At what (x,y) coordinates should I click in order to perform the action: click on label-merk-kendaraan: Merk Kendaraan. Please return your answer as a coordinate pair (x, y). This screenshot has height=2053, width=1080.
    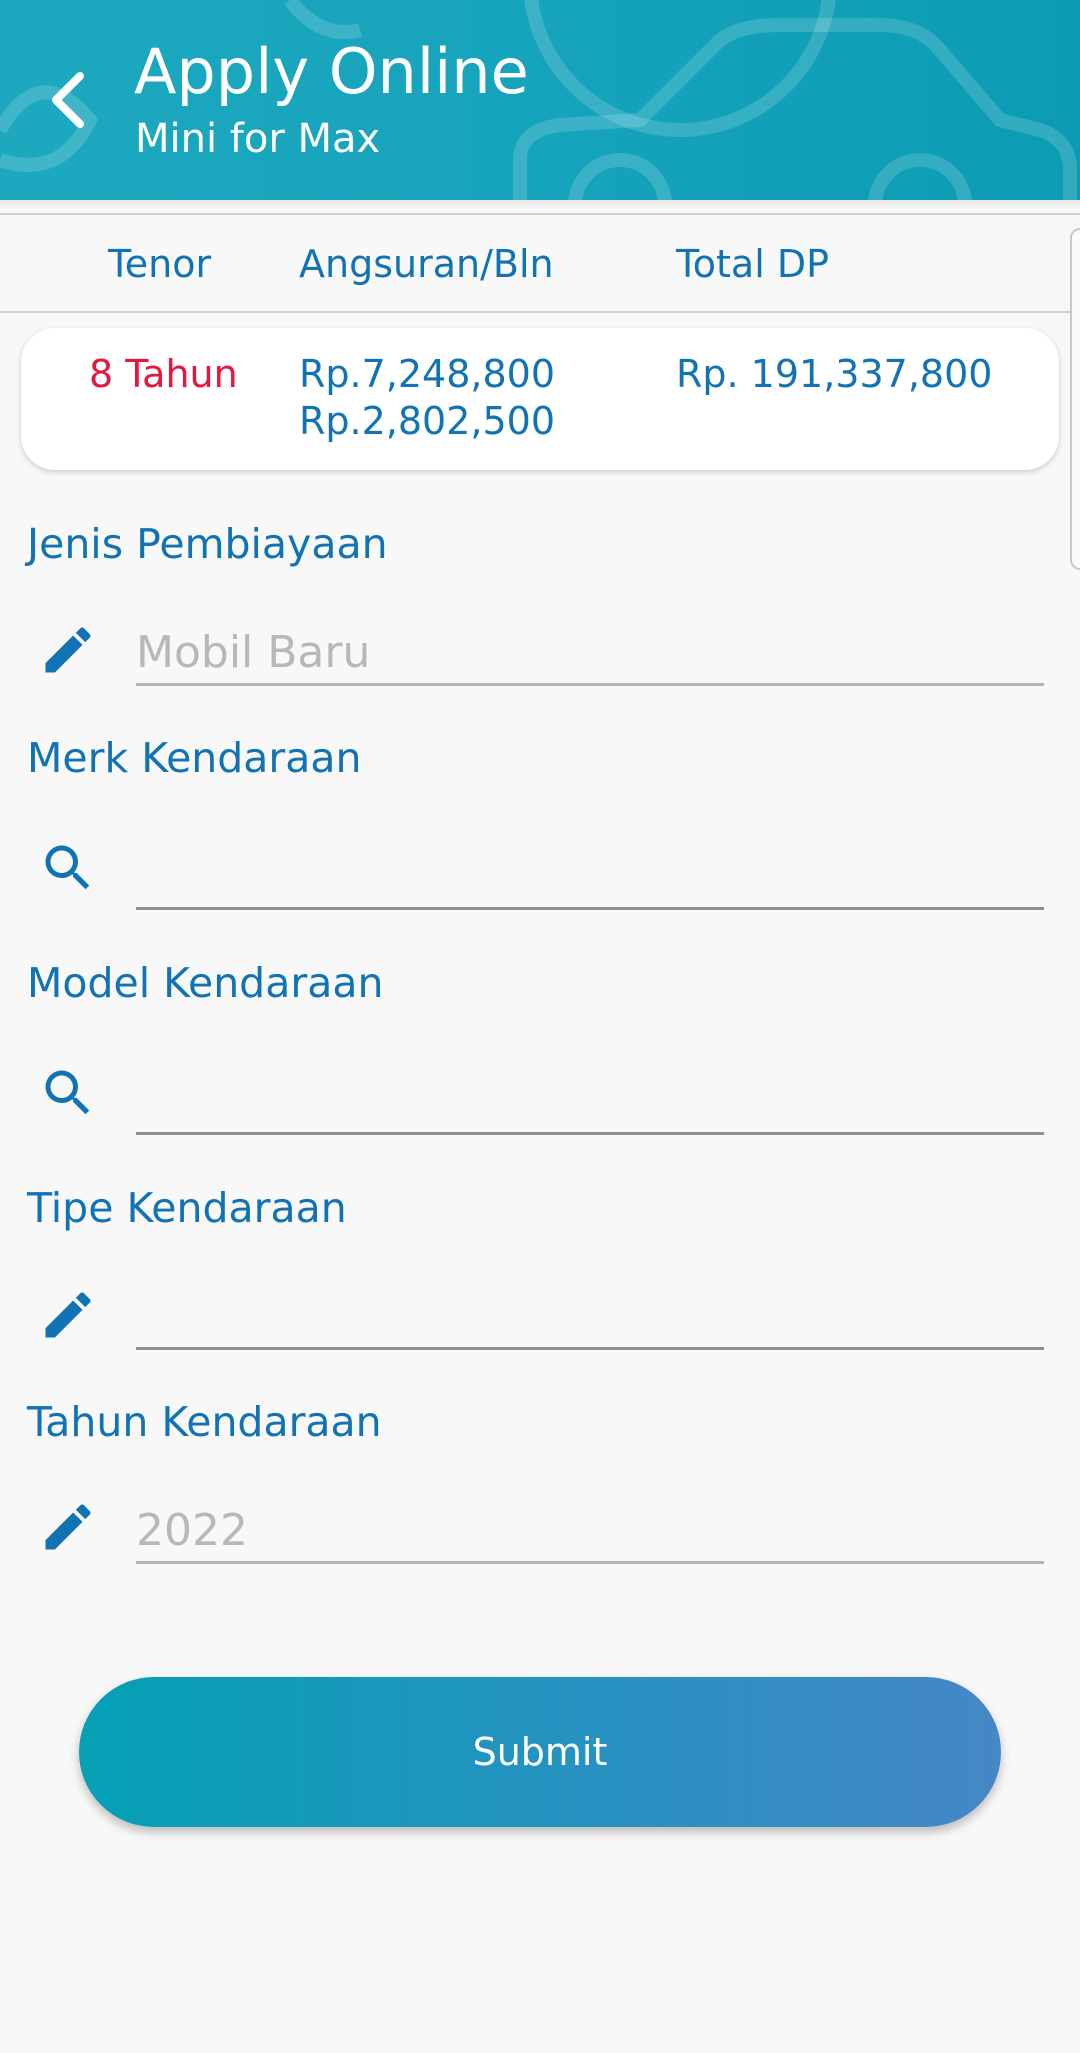
    Looking at the image, I should click on (194, 758).